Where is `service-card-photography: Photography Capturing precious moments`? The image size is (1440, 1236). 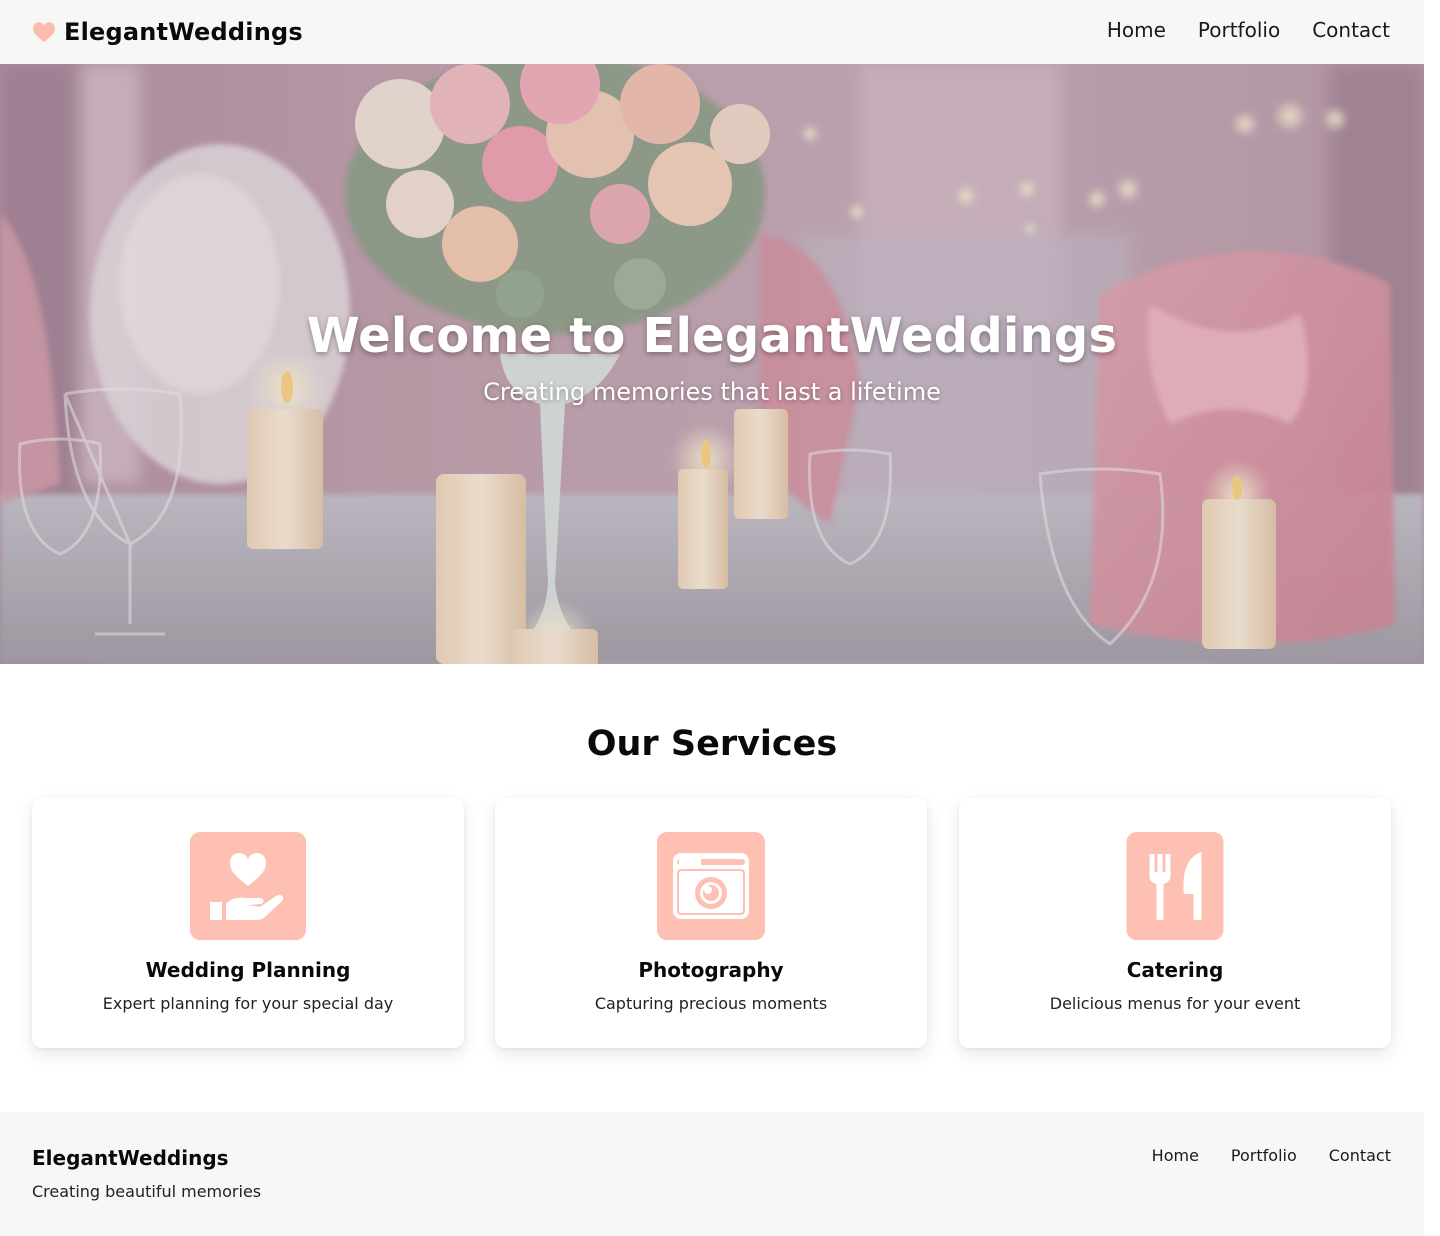 service-card-photography: Photography Capturing precious moments is located at coordinates (711, 923).